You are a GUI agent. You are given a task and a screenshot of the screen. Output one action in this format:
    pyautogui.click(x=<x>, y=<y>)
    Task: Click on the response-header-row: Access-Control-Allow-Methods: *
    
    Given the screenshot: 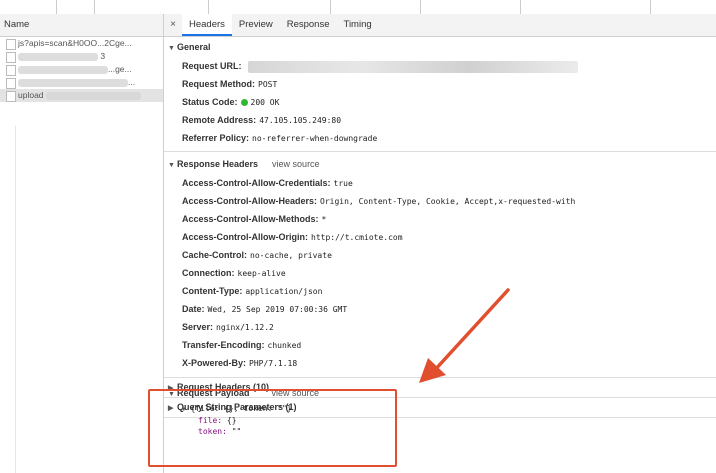 What is the action you would take?
    pyautogui.click(x=440, y=219)
    